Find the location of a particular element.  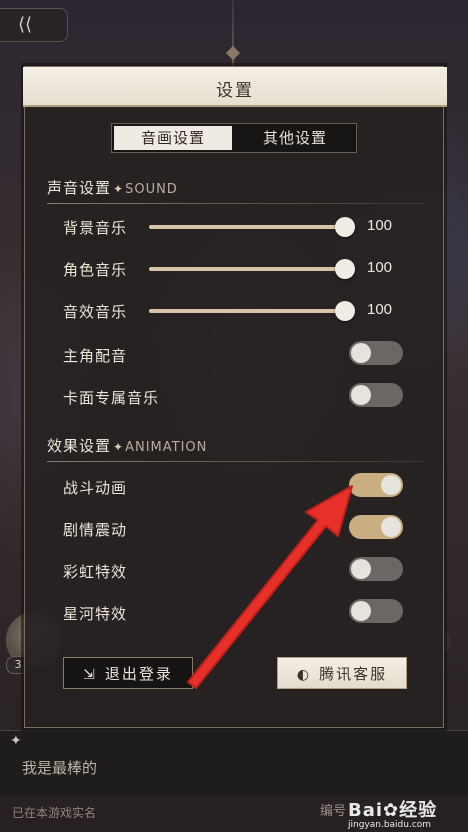

galaxy-effect-toggle is located at coordinates (376, 611).